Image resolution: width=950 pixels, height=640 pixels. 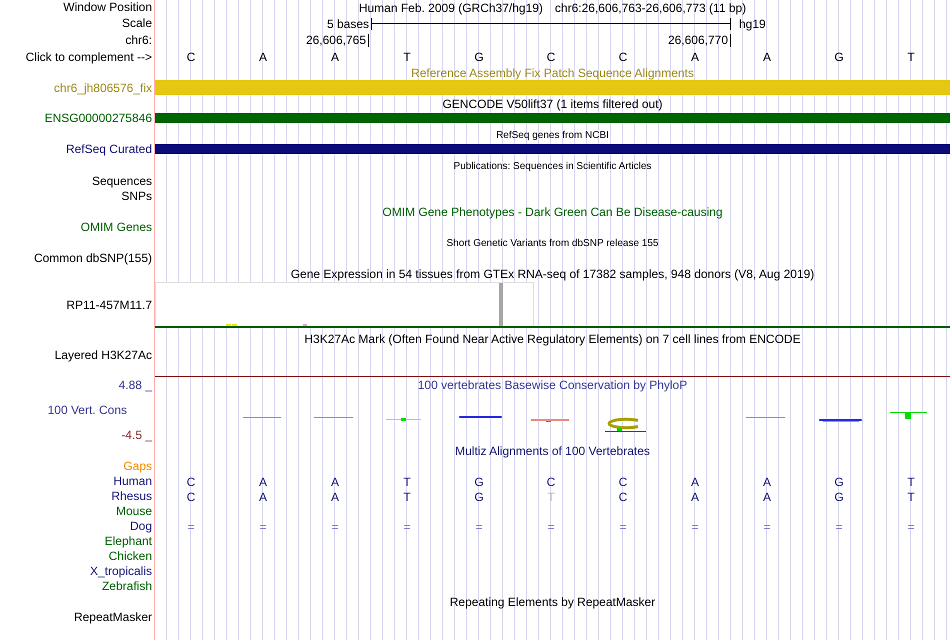 What do you see at coordinates (136, 435) in the screenshot?
I see `axis-min-label: -4.5 _` at bounding box center [136, 435].